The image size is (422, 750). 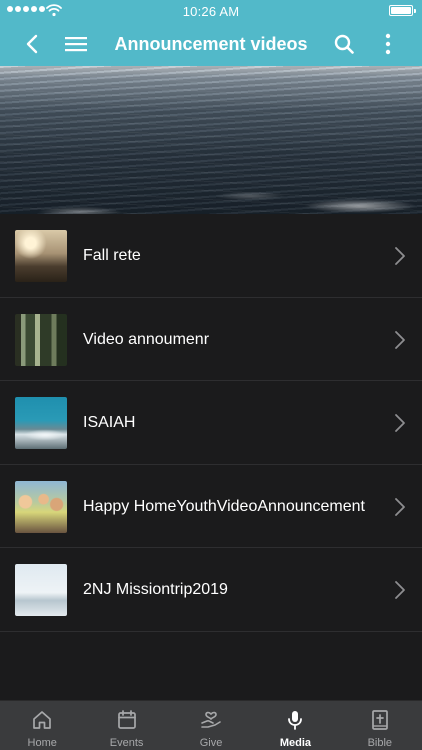 I want to click on status-bar: 10:26 AM, so click(x=211, y=11).